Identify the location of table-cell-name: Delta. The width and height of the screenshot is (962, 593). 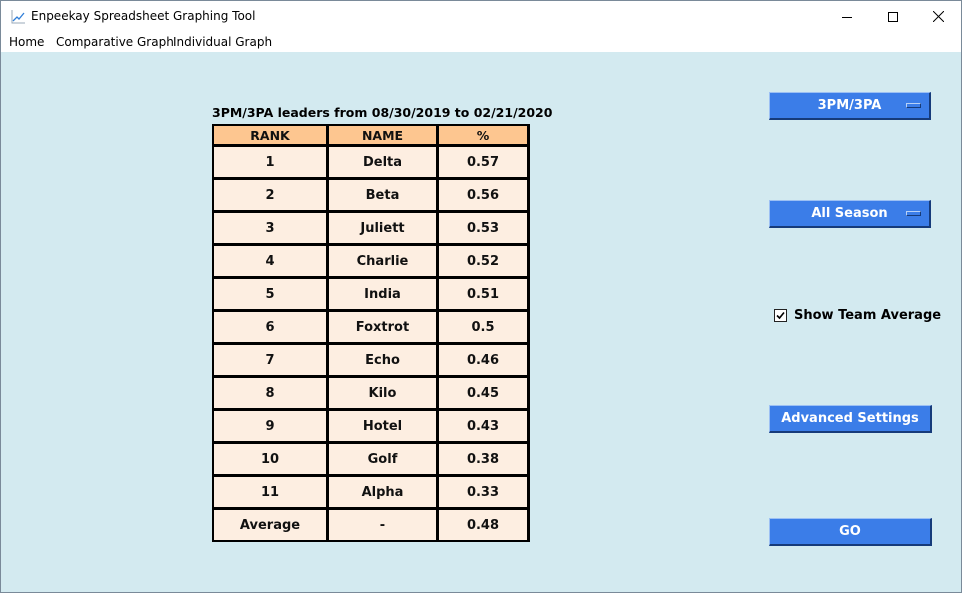
(382, 162).